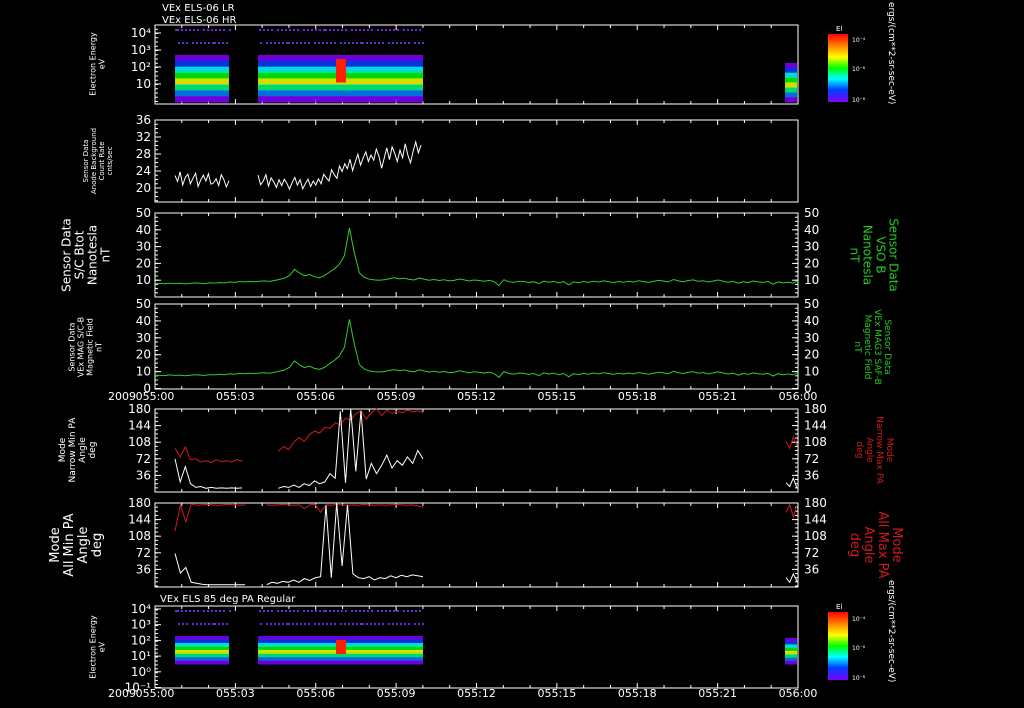 This screenshot has height=708, width=1024. What do you see at coordinates (235, 396) in the screenshot?
I see `time-axis-tick-1: 055:03` at bounding box center [235, 396].